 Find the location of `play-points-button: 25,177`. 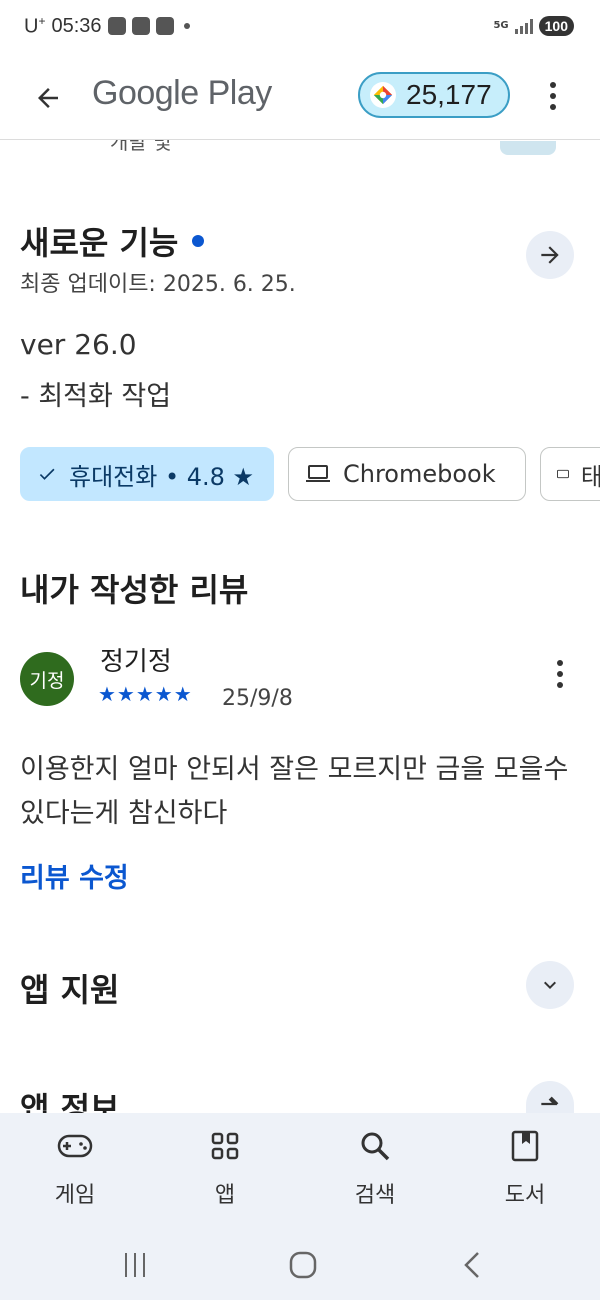

play-points-button: 25,177 is located at coordinates (434, 95).